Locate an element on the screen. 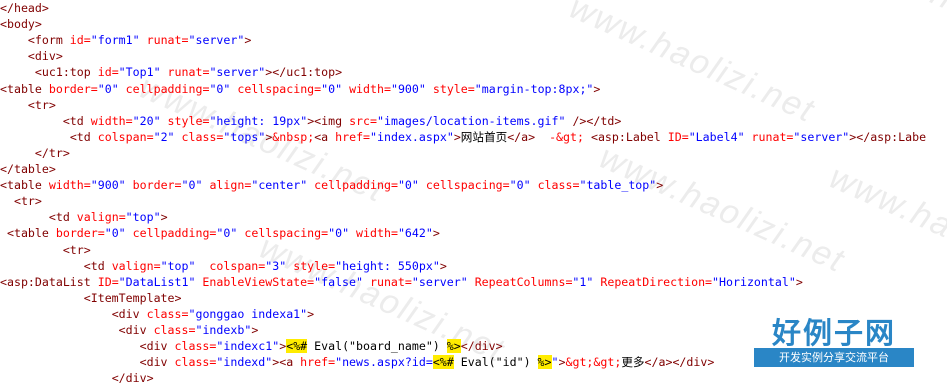 Image resolution: width=947 pixels, height=386 pixels. code-token: <%# is located at coordinates (297, 346).